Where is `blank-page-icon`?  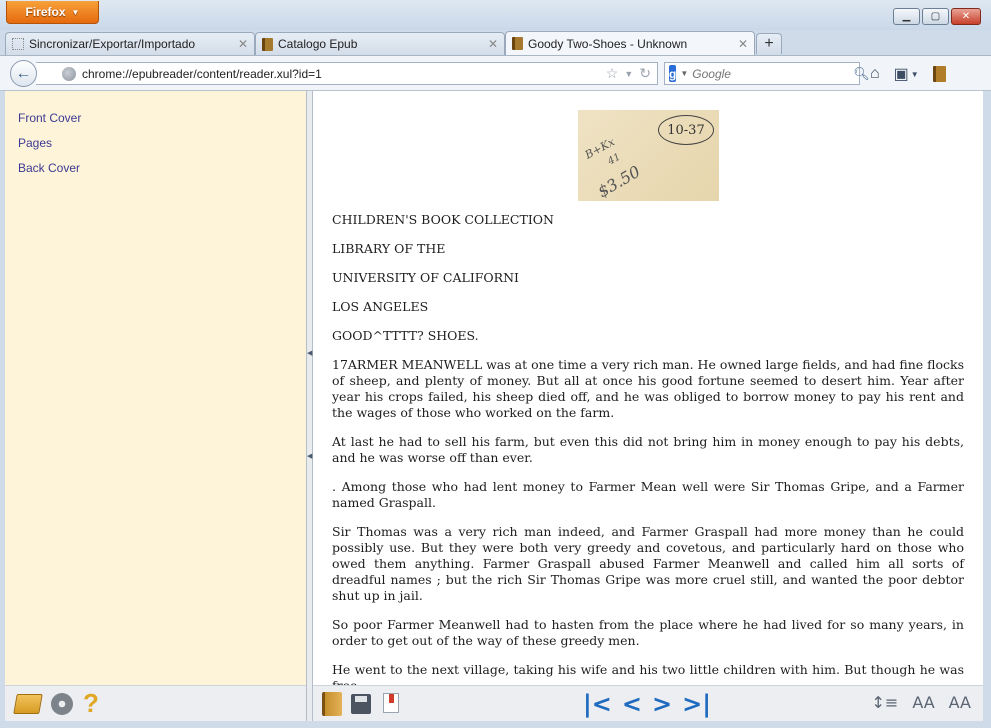 blank-page-icon is located at coordinates (18, 44).